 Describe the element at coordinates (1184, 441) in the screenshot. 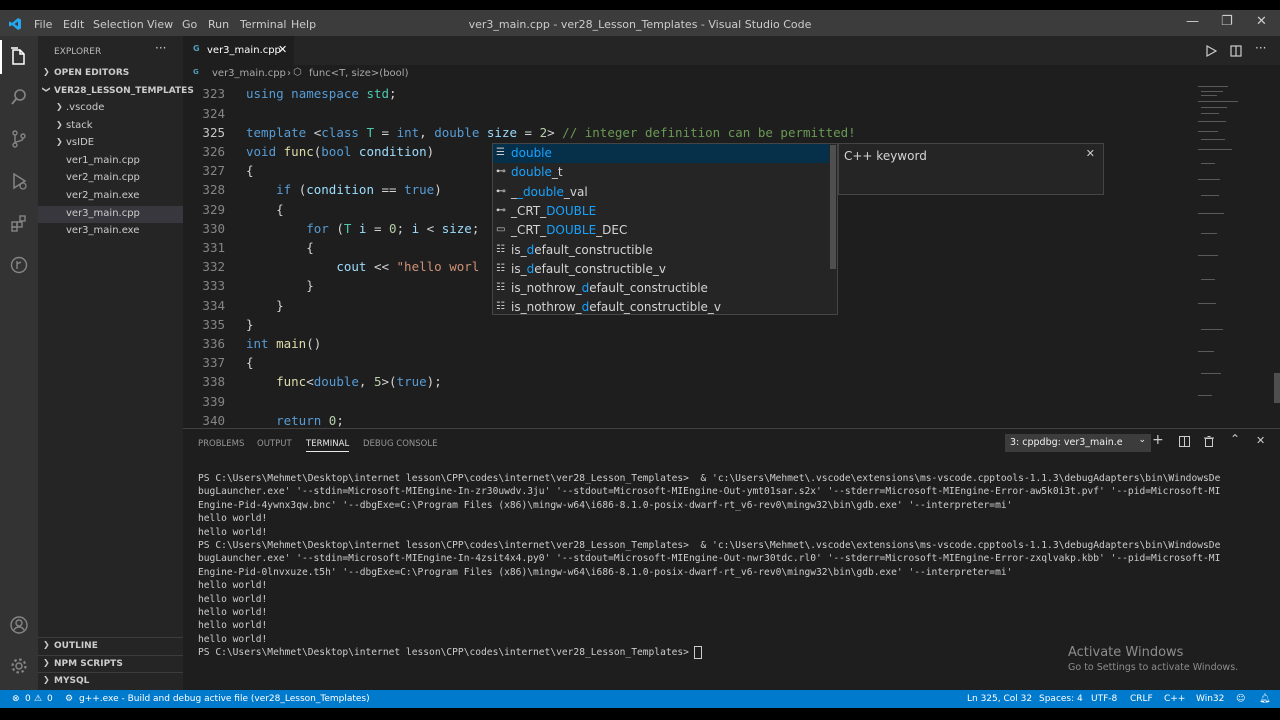

I see `split-terminal-icon` at that location.